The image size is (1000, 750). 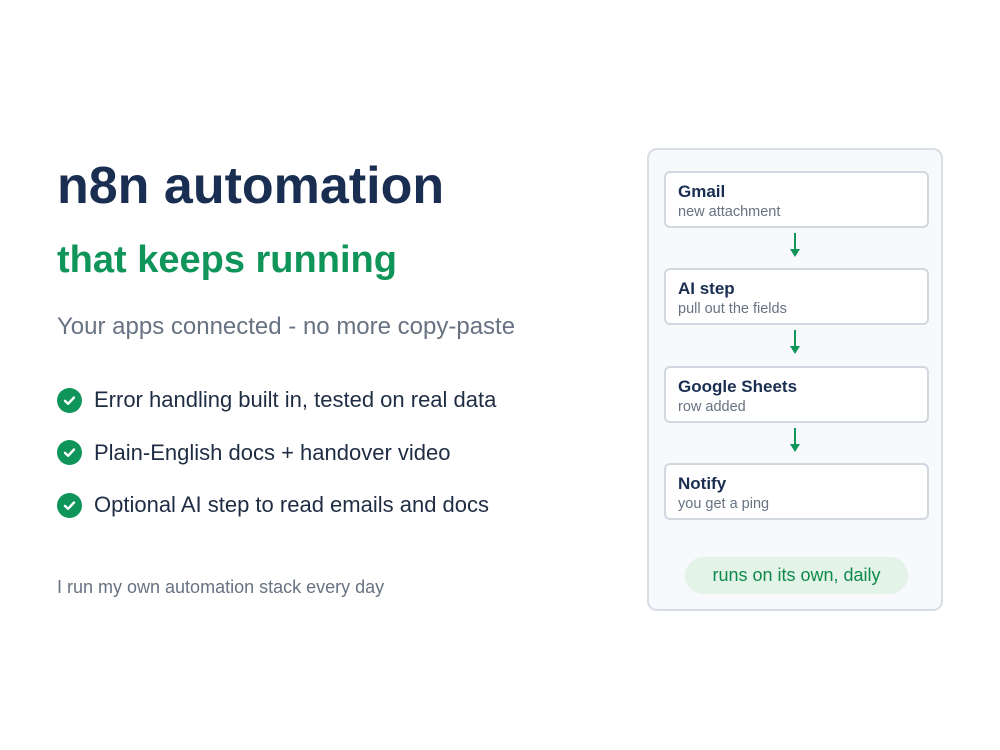 What do you see at coordinates (732, 309) in the screenshot?
I see `step-description: pull out the fields` at bounding box center [732, 309].